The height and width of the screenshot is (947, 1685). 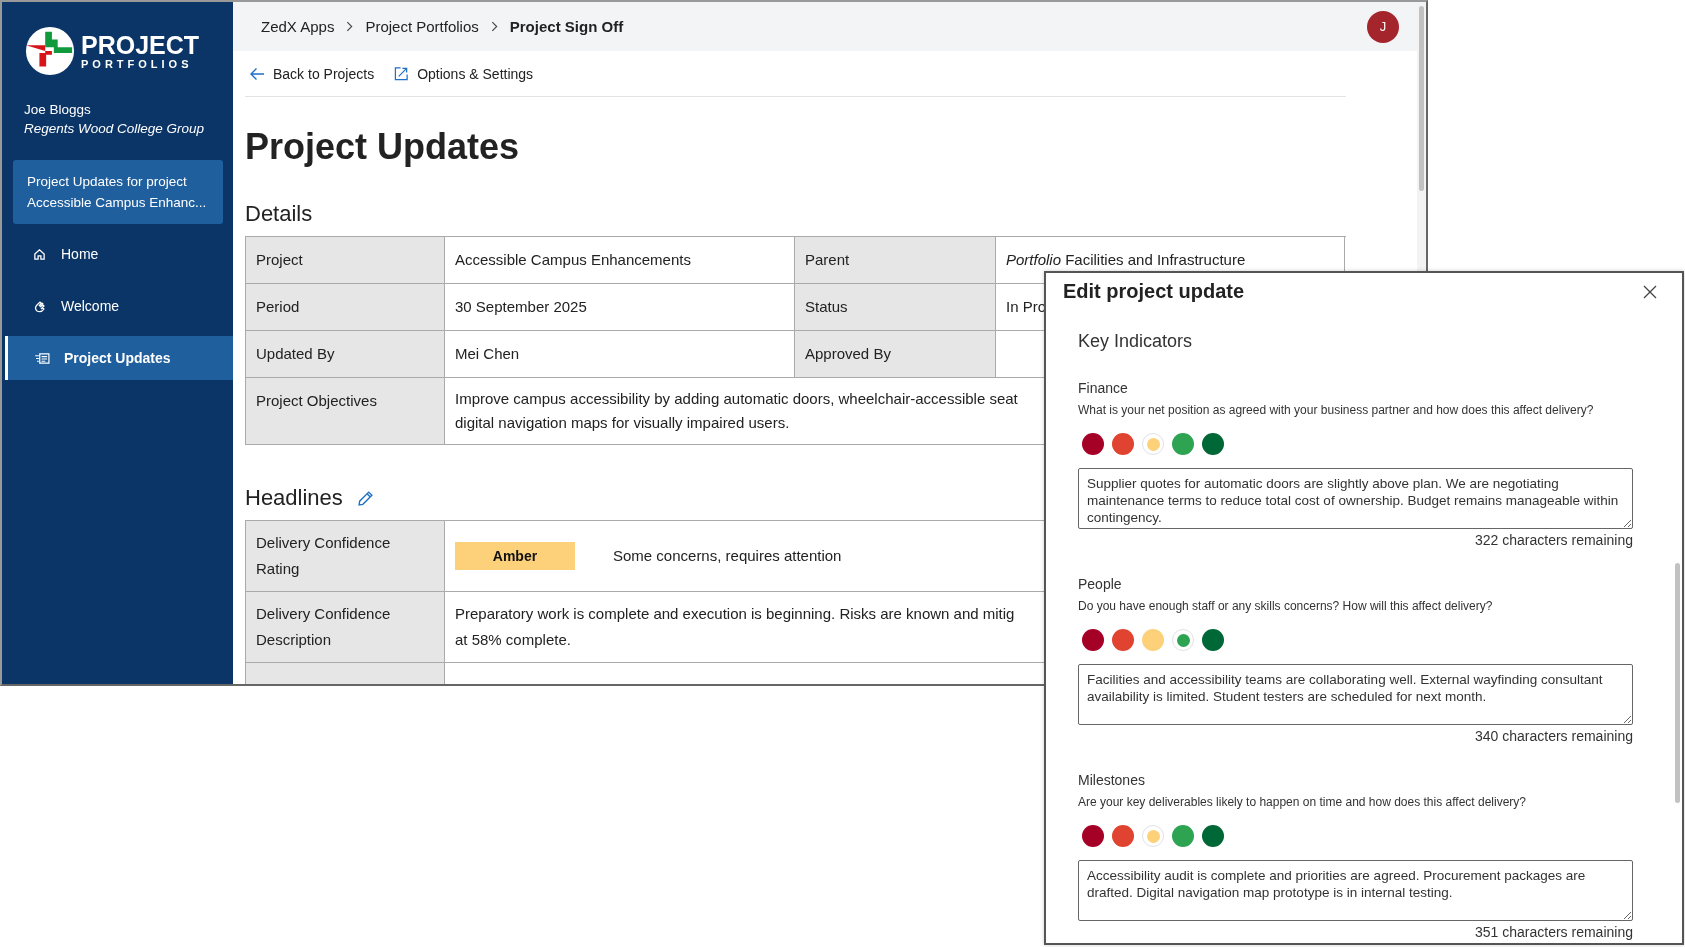 What do you see at coordinates (345, 354) in the screenshot?
I see `row-label: Updated By` at bounding box center [345, 354].